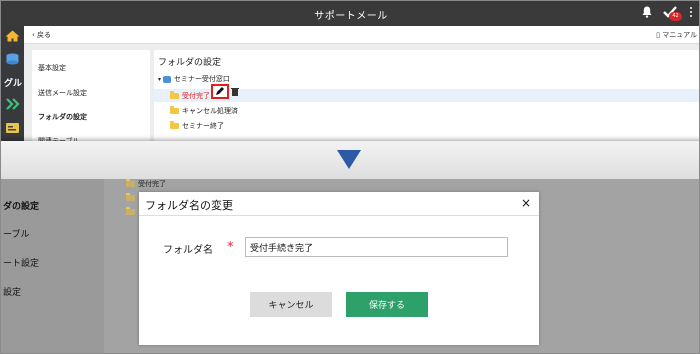  What do you see at coordinates (12, 104) in the screenshot?
I see `chevron-right-icon` at bounding box center [12, 104].